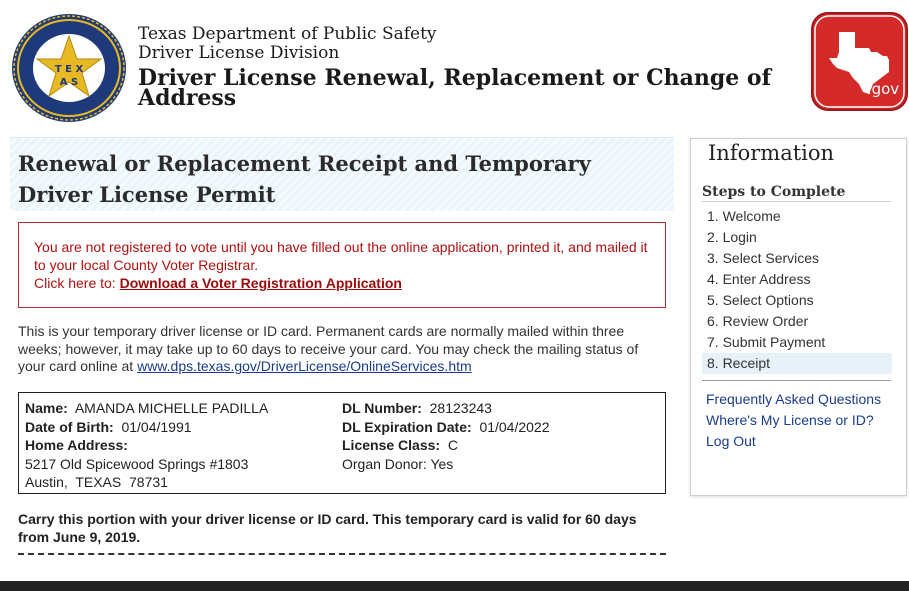 The height and width of the screenshot is (591, 909). What do you see at coordinates (137, 463) in the screenshot?
I see `address-line-1: 5217 Old Spicewood Springs #1803` at bounding box center [137, 463].